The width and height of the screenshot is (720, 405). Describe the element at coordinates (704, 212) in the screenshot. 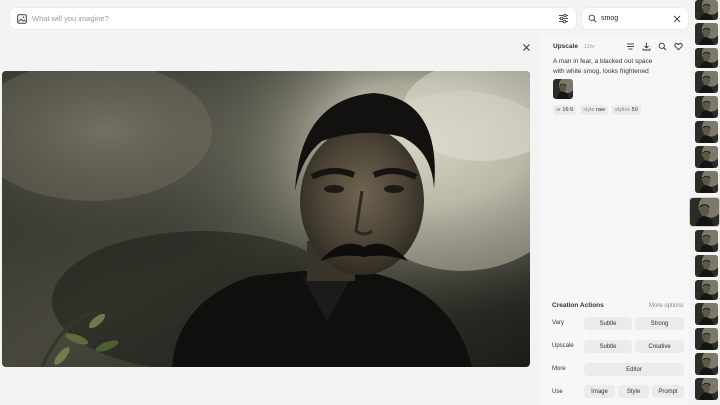

I see `history-thumbnail-selected` at that location.